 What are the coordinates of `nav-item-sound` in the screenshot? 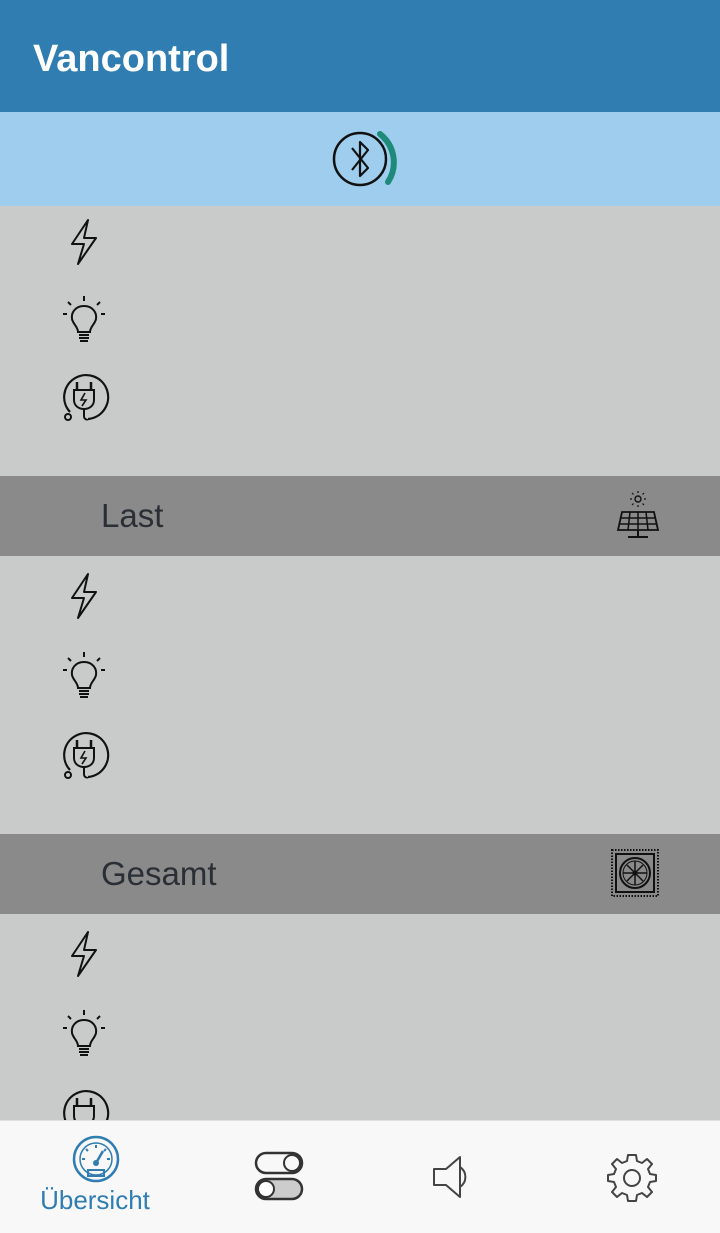 It's located at (450, 1177).